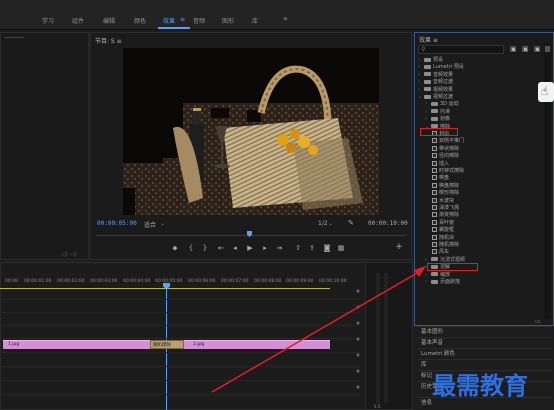 This screenshot has width=554, height=410. What do you see at coordinates (377, 406) in the screenshot?
I see `solo-buttons: S S` at bounding box center [377, 406].